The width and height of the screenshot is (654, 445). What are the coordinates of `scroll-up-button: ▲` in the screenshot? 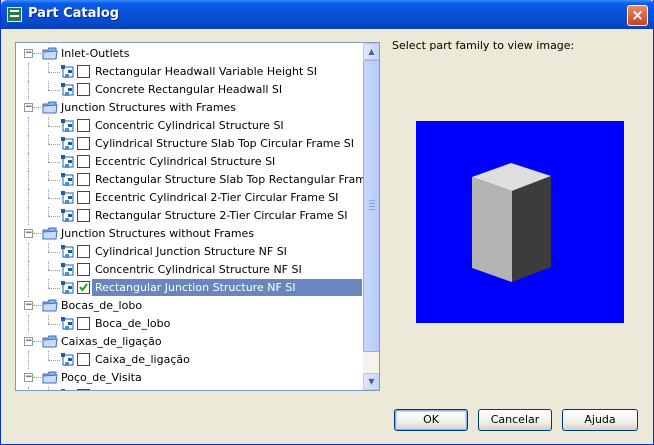 It's located at (371, 51).